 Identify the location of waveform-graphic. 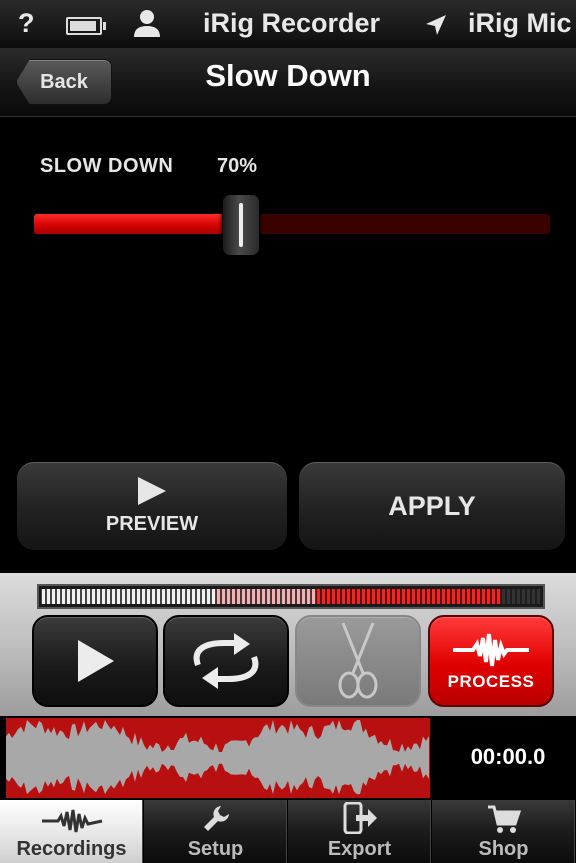
(217, 757).